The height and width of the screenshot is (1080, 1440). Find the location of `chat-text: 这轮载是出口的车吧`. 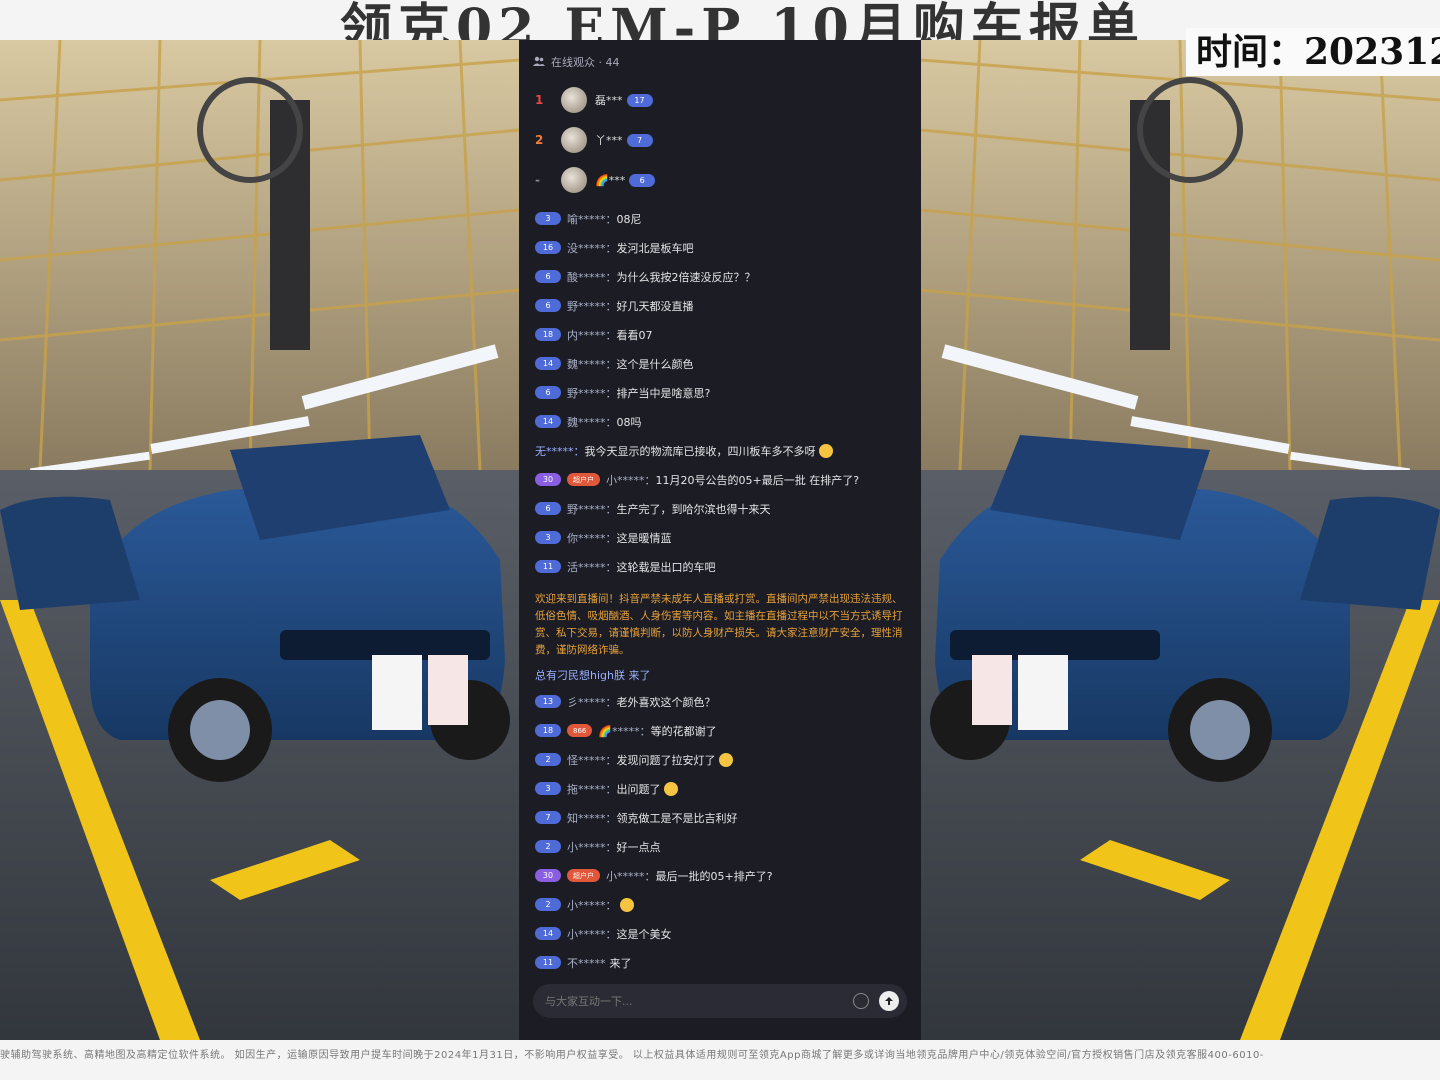

chat-text: 这轮载是出口的车吧 is located at coordinates (666, 567).